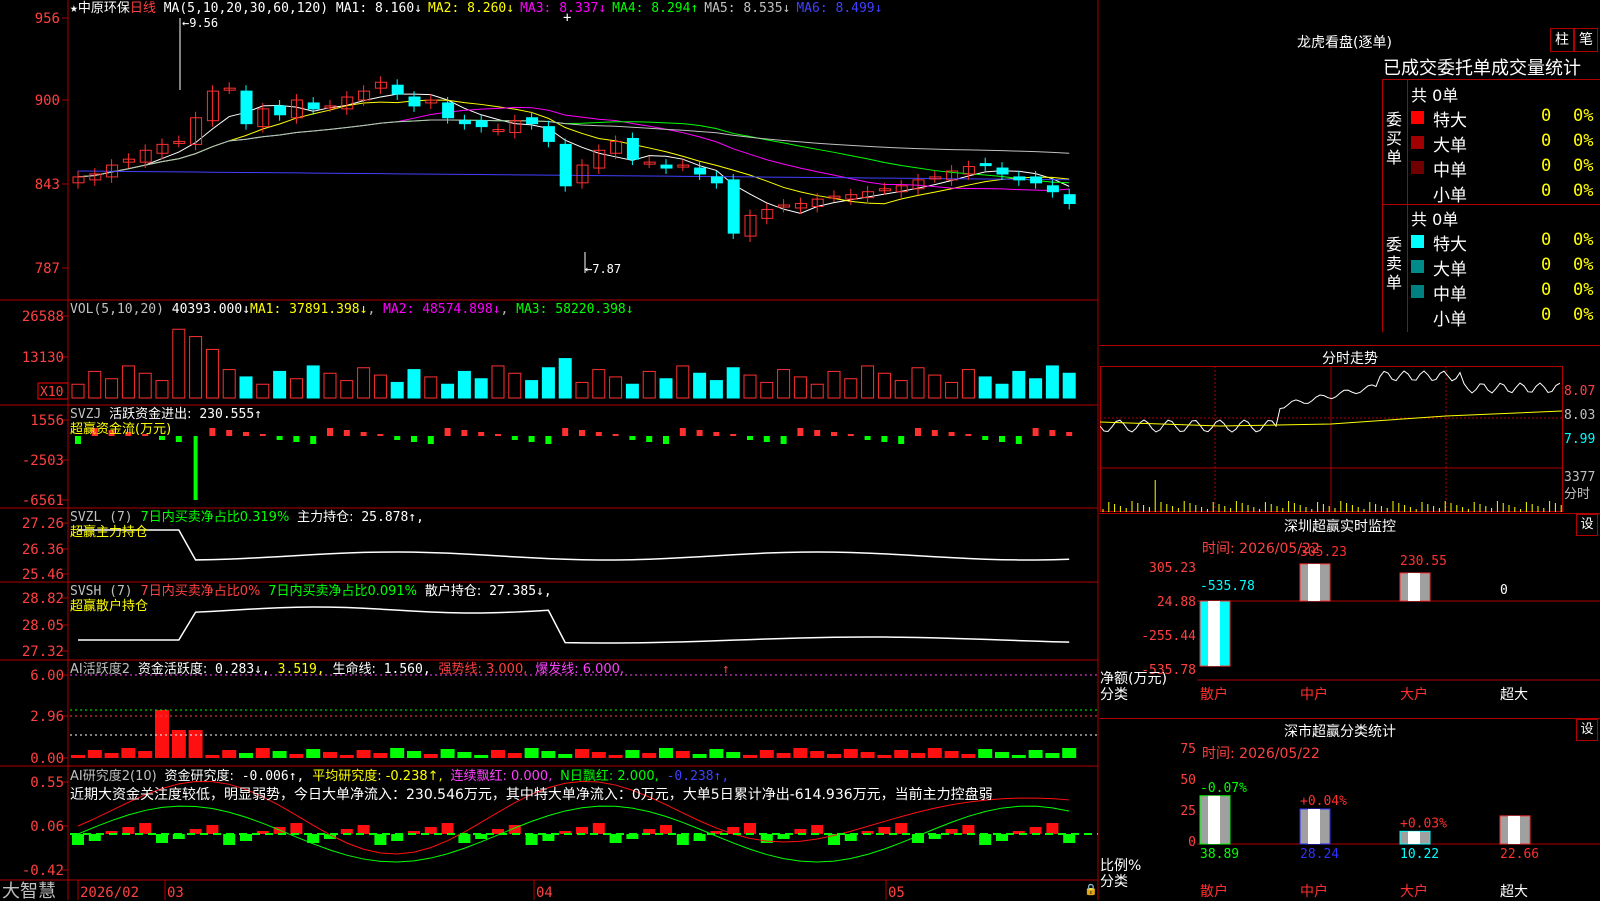 This screenshot has width=1600, height=901. What do you see at coordinates (199, 776) in the screenshot?
I see `air-desc: 资金研究度:` at bounding box center [199, 776].